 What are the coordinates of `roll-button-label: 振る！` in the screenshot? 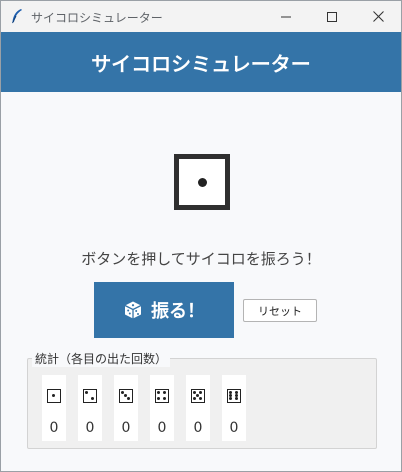 It's located at (178, 311).